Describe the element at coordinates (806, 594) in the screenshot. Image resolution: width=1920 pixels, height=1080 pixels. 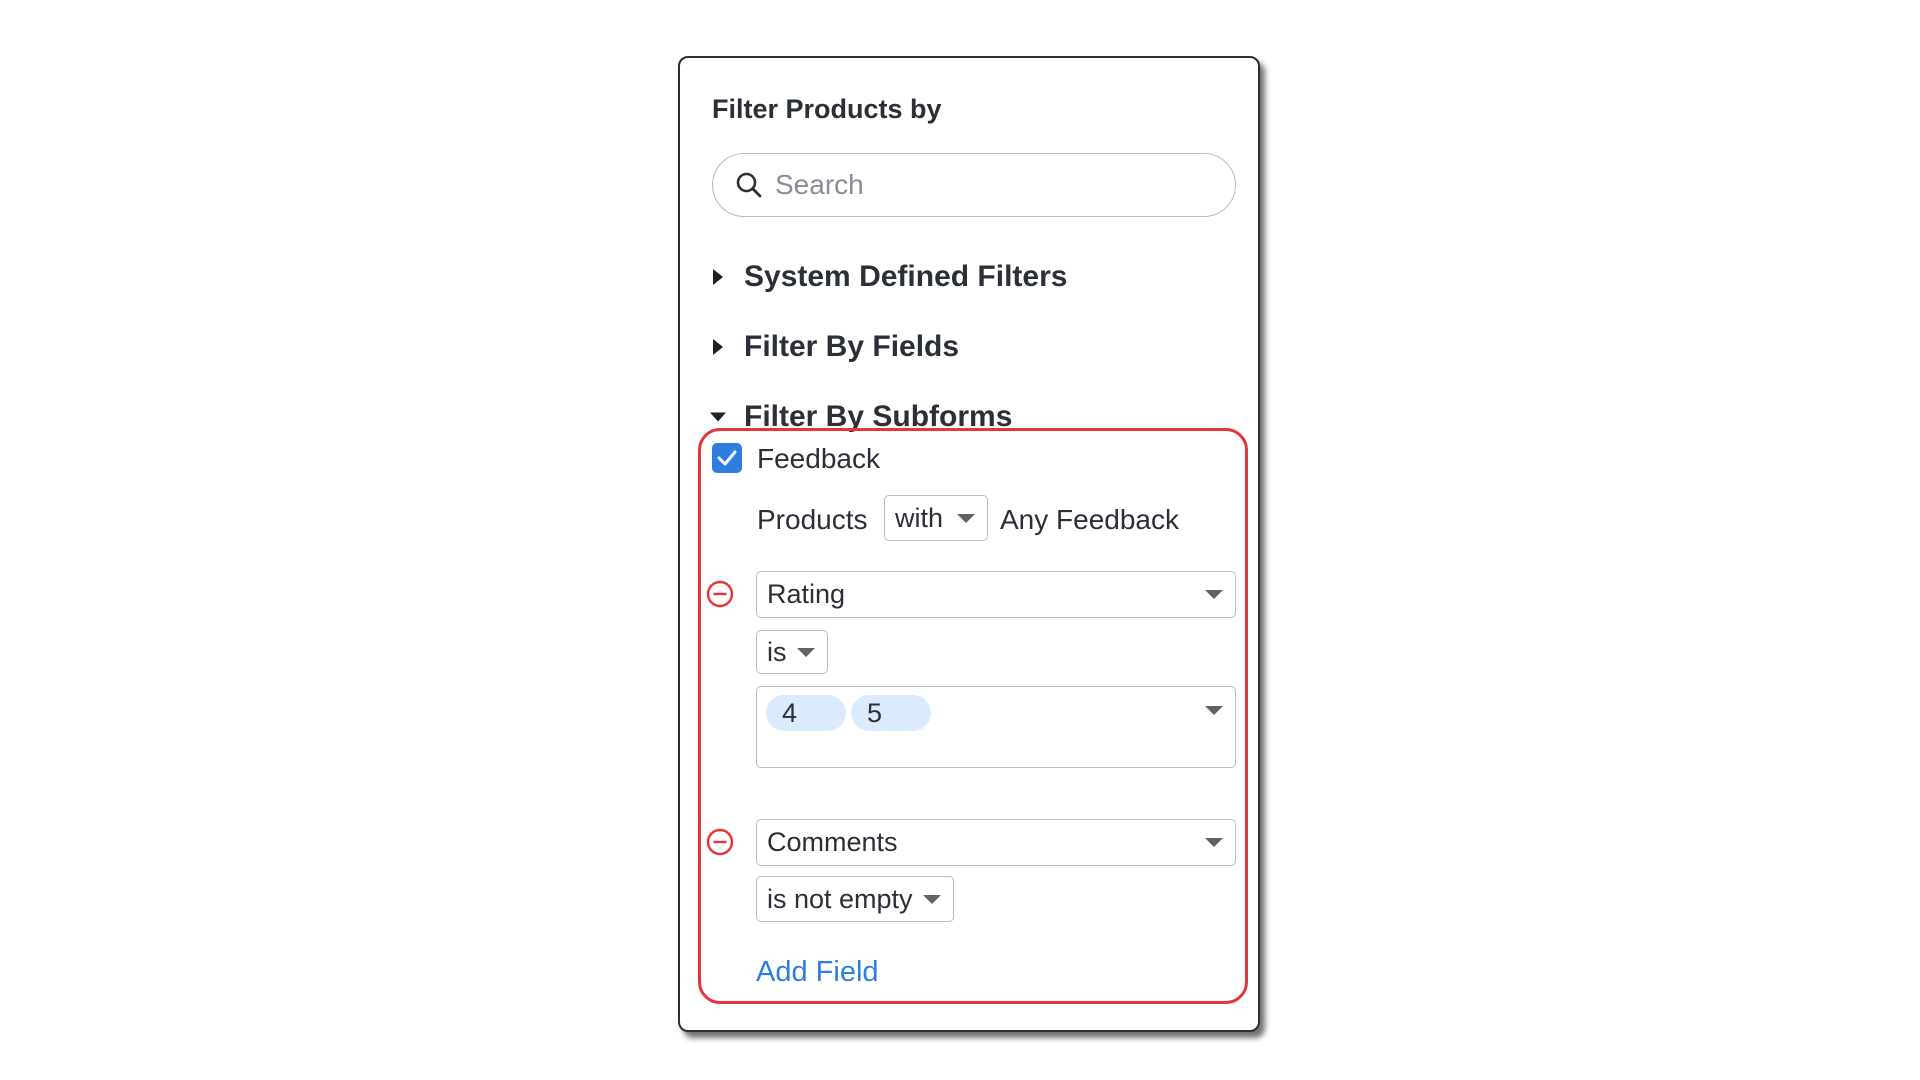
I see `select-value: Rating` at that location.